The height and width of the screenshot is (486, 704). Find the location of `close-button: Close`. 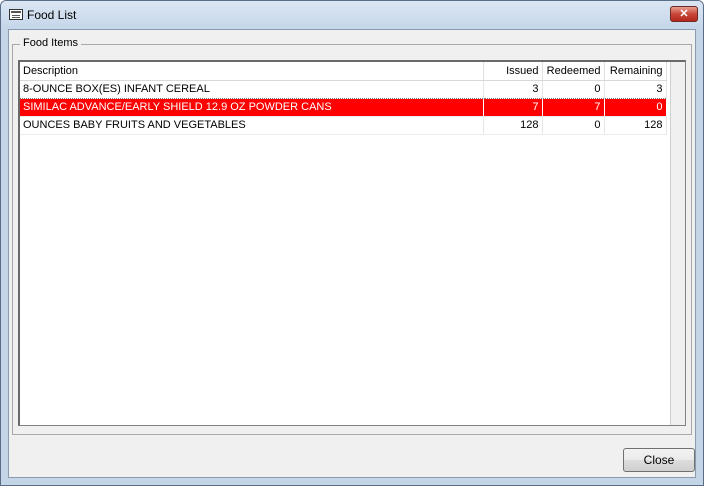

close-button: Close is located at coordinates (659, 460).